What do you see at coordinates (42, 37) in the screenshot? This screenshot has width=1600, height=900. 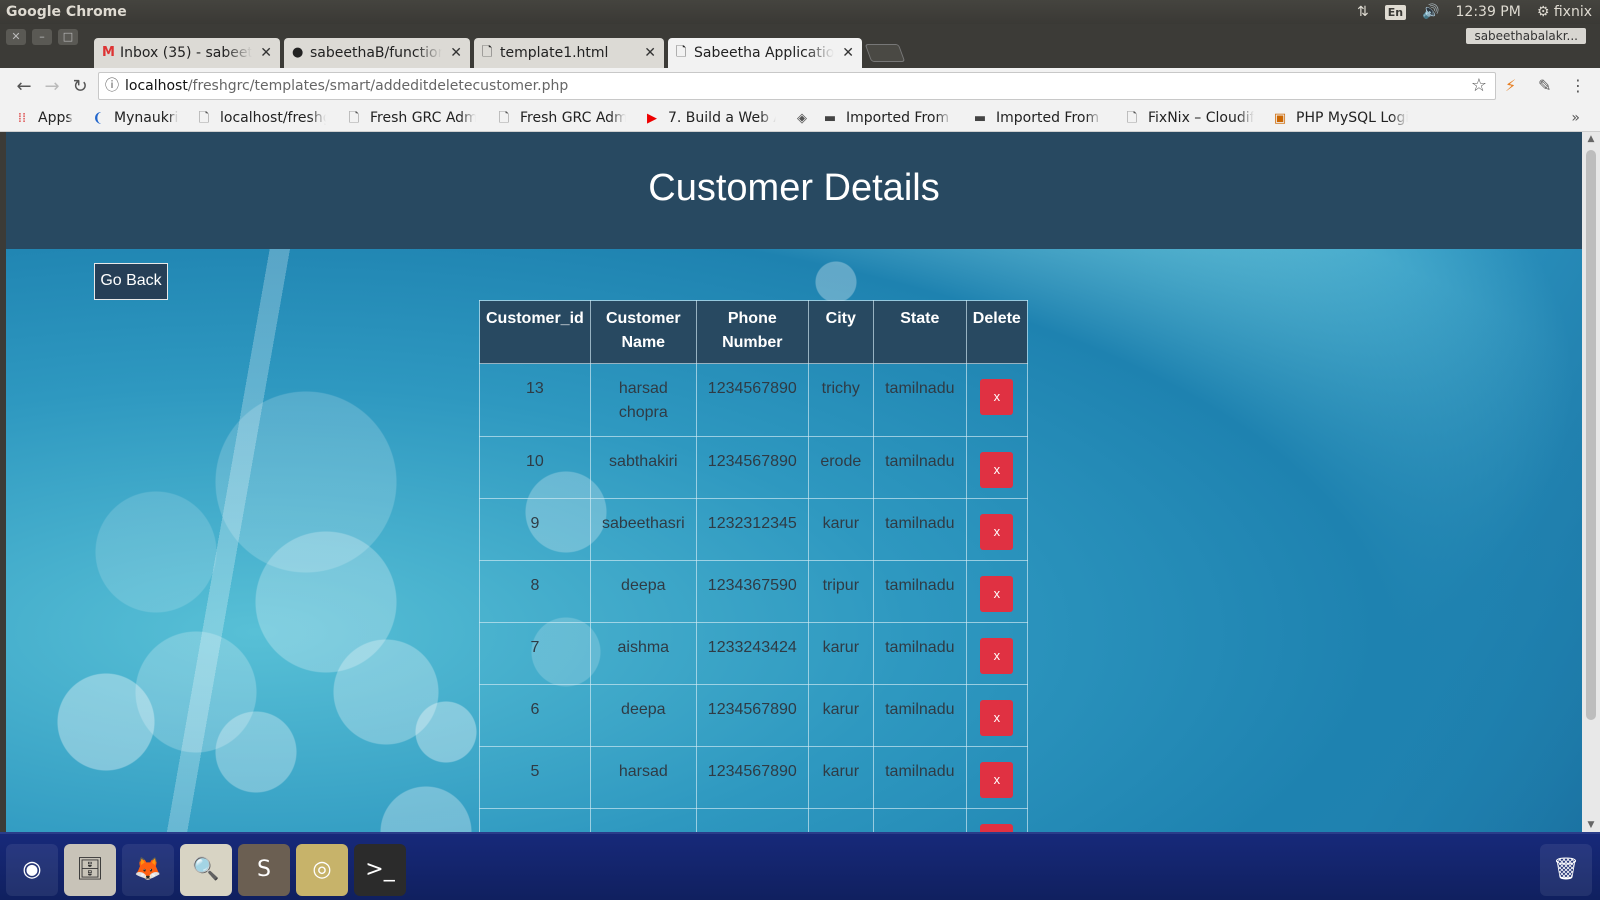 I see `window-minimize-button: –` at bounding box center [42, 37].